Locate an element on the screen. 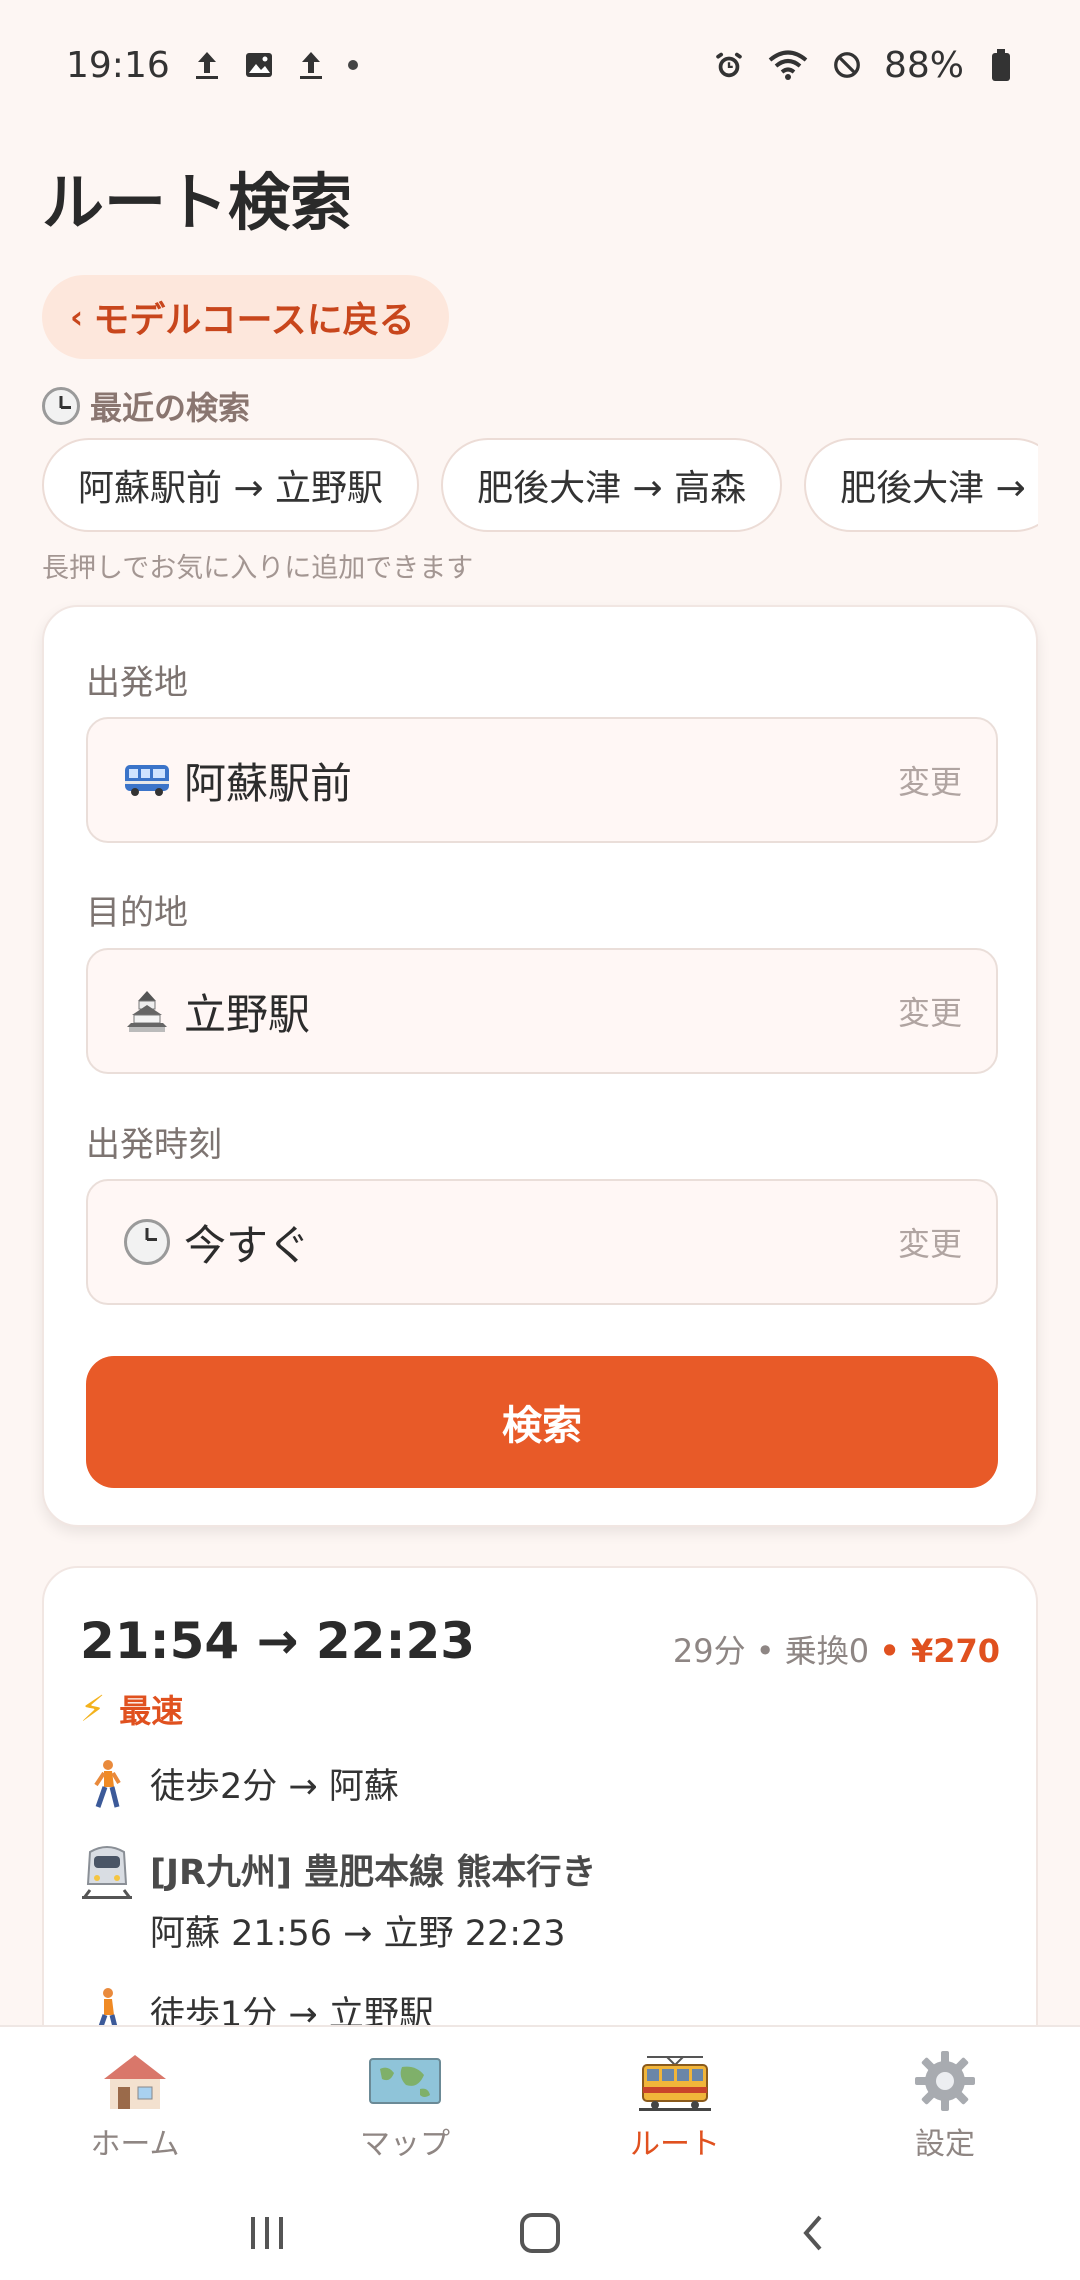 Image resolution: width=1080 pixels, height=2280 pixels. do-not-disturb-icon is located at coordinates (847, 65).